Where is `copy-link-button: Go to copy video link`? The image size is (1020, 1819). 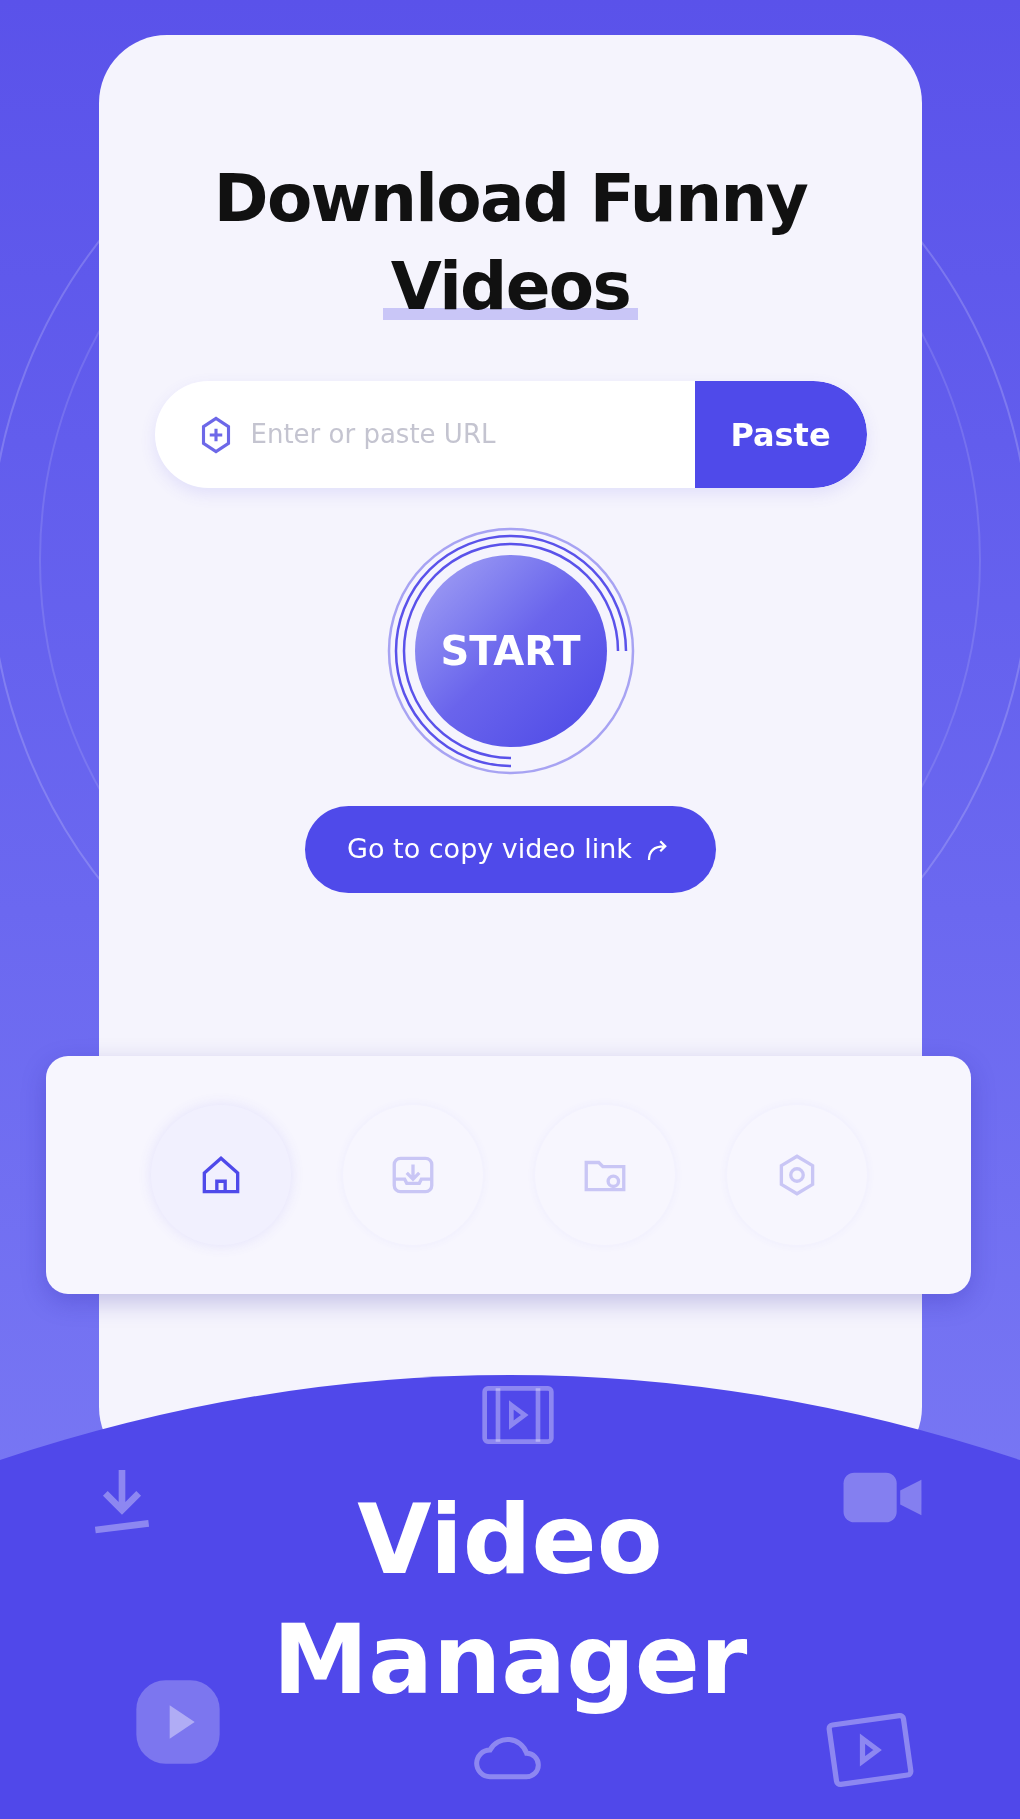
copy-link-button: Go to copy video link is located at coordinates (510, 849).